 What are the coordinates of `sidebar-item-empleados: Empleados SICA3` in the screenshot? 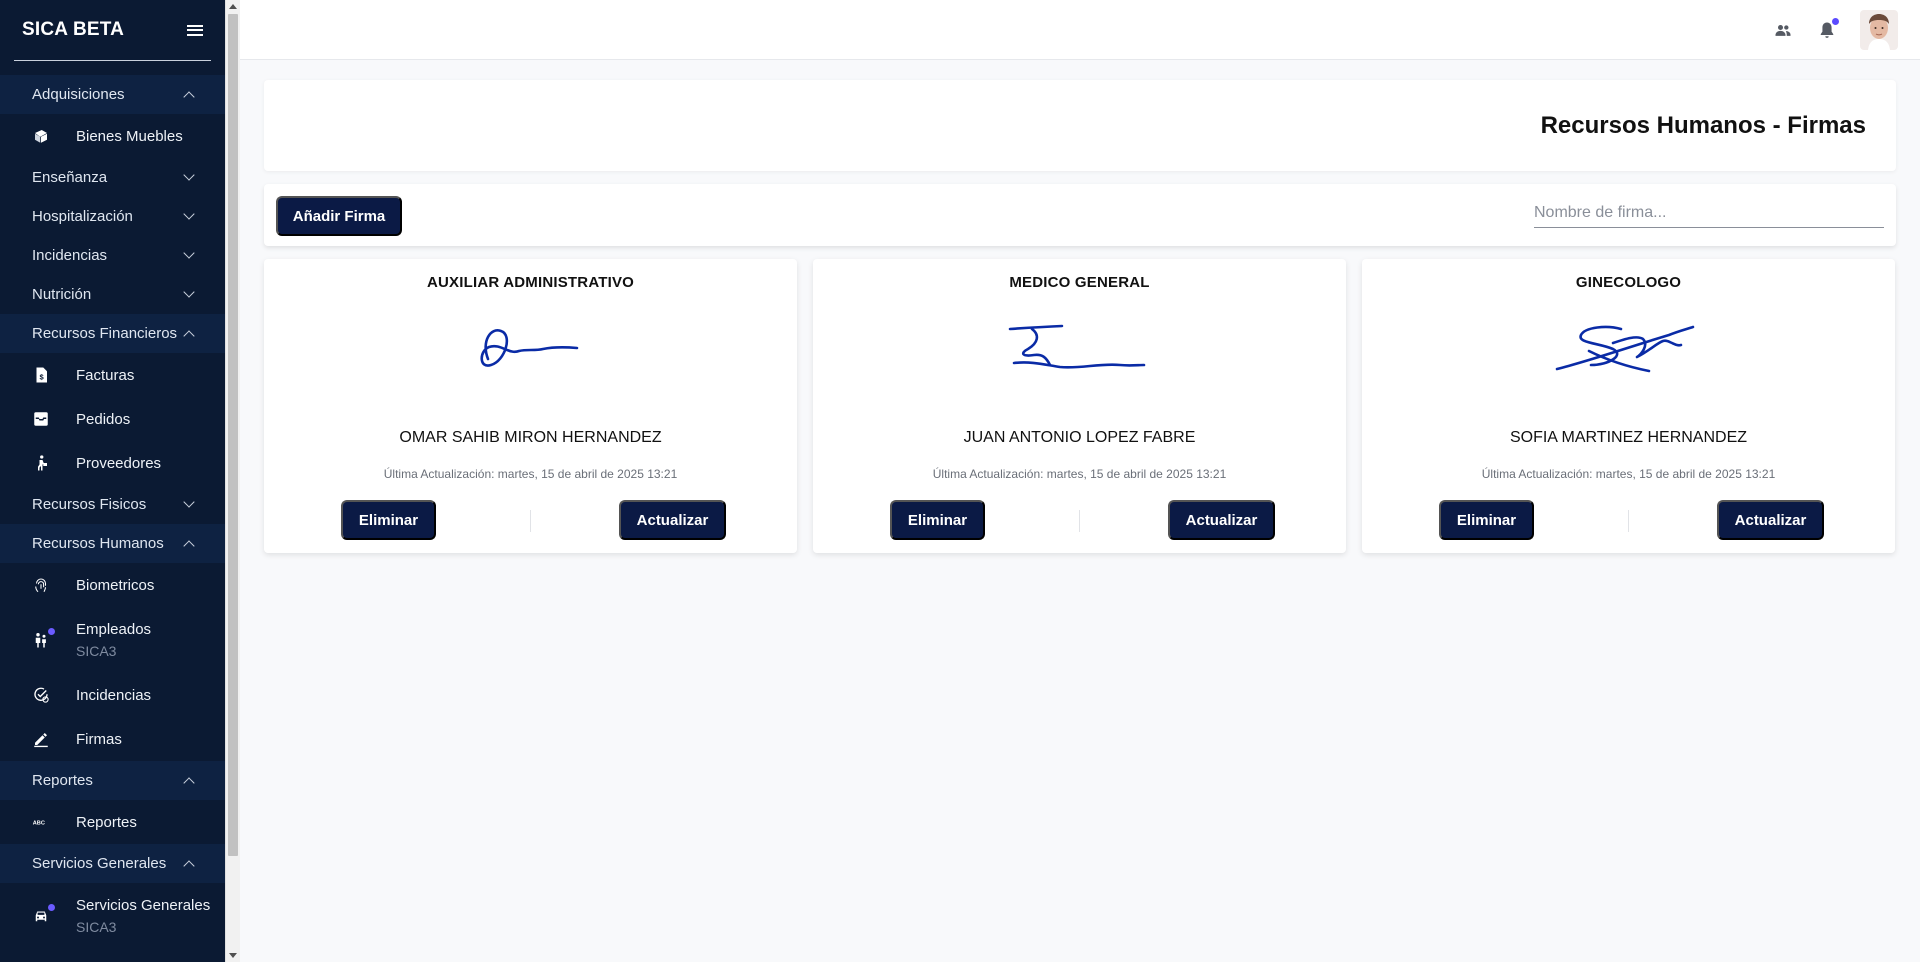 It's located at (112, 640).